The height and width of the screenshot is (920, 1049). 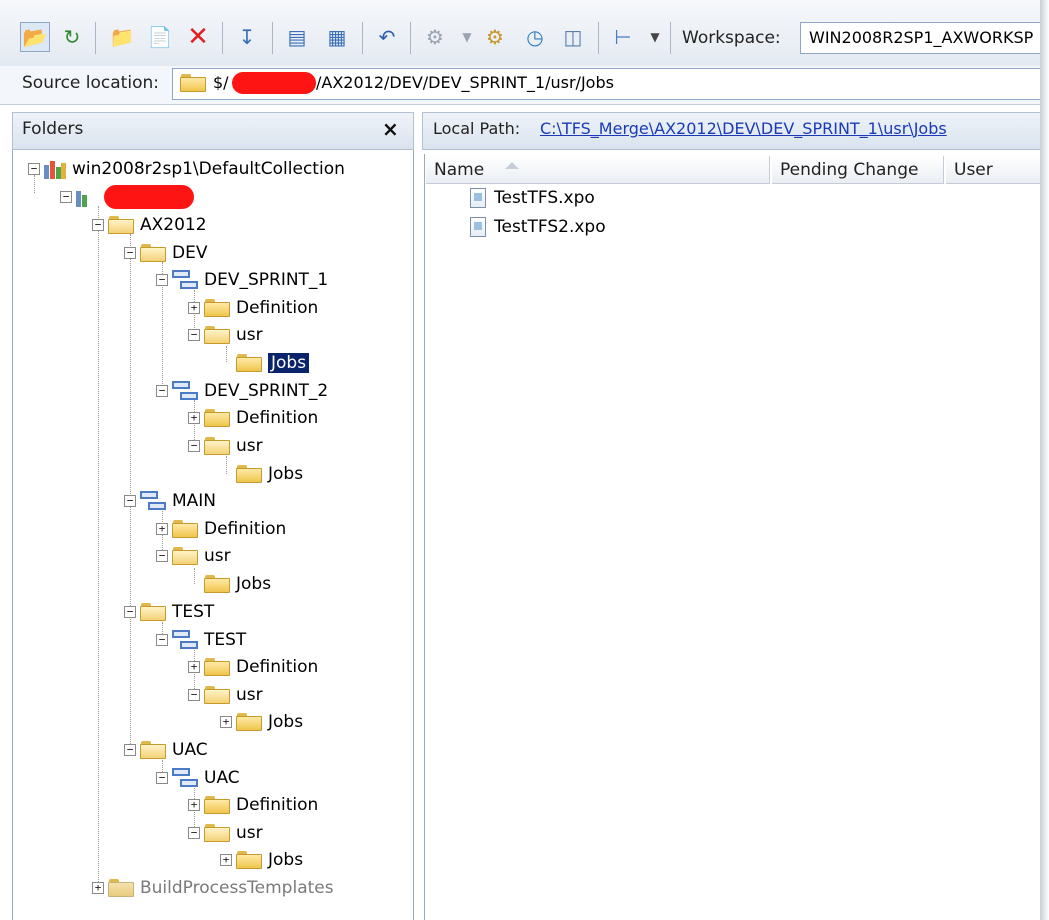 I want to click on tree-node-ds2-usr: − usr, so click(x=225, y=446).